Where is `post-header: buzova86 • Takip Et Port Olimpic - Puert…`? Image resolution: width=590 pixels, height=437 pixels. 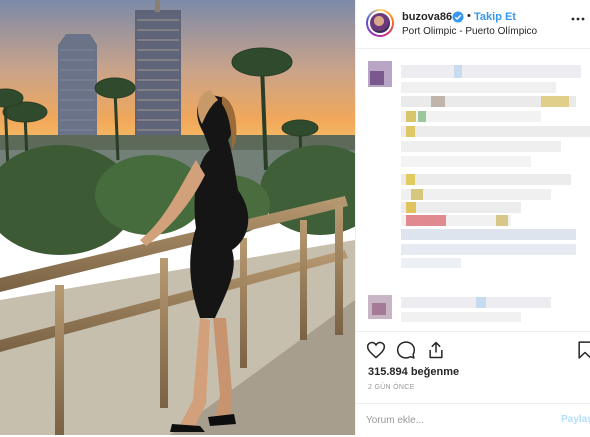
post-header: buzova86 • Takip Et Port Olimpic - Puert… is located at coordinates (473, 24).